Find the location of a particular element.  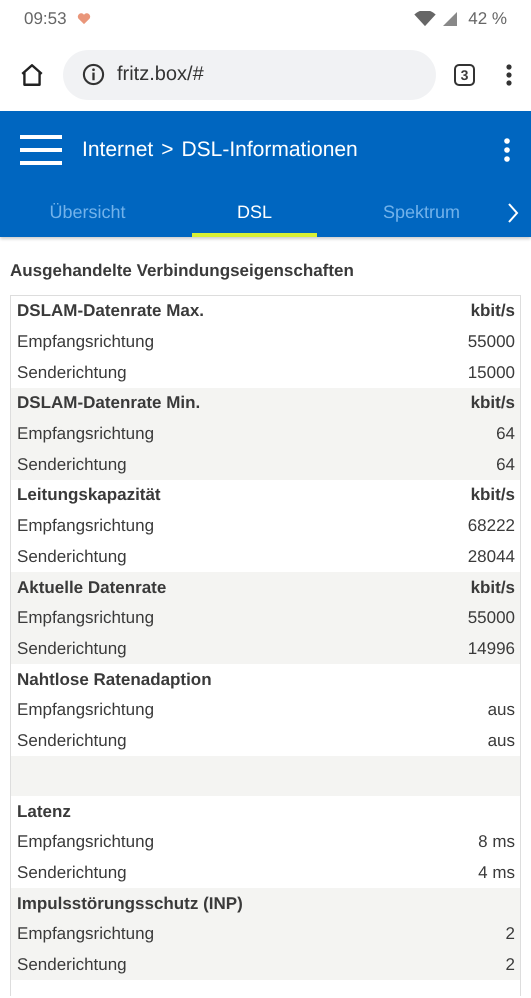

group-heading: Leitungskapazität is located at coordinates (89, 495).